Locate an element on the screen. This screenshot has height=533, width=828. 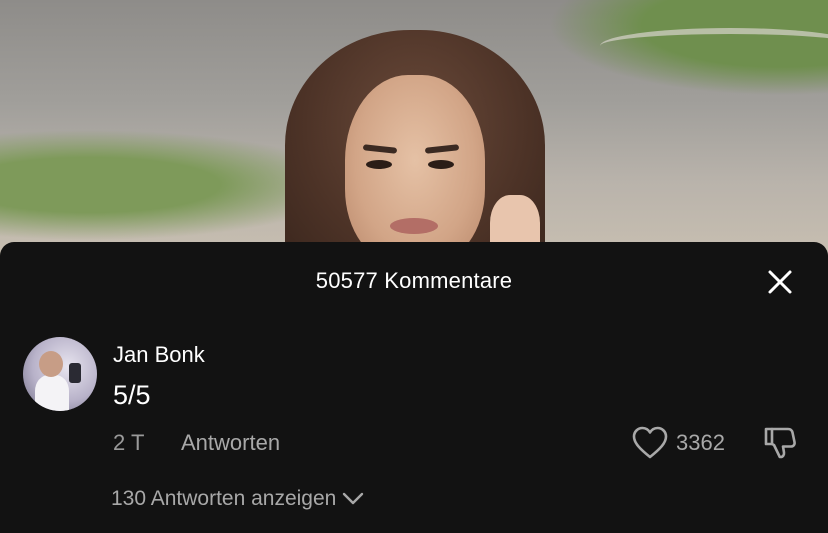
heart-outline-icon is located at coordinates (650, 442).